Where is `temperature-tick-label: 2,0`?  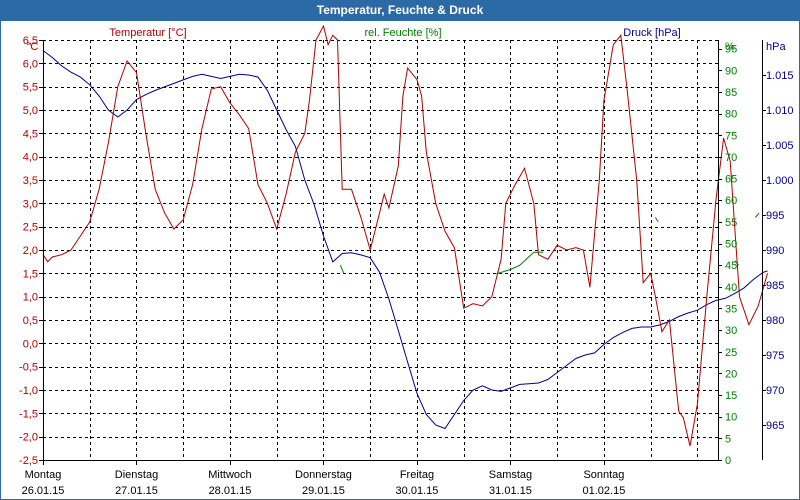
temperature-tick-label: 2,0 is located at coordinates (30, 251).